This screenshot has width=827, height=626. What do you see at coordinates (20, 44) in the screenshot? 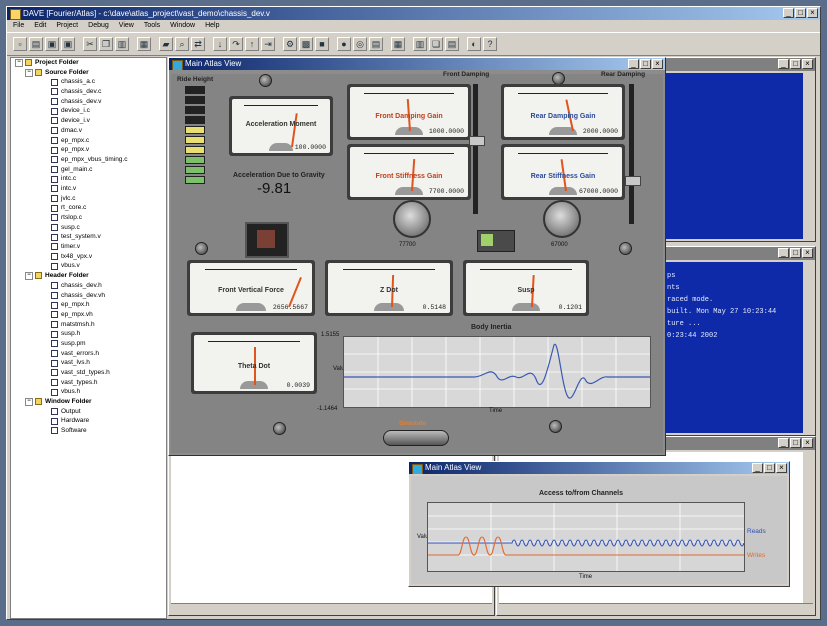
I see `new-file-icon: ▫` at bounding box center [20, 44].